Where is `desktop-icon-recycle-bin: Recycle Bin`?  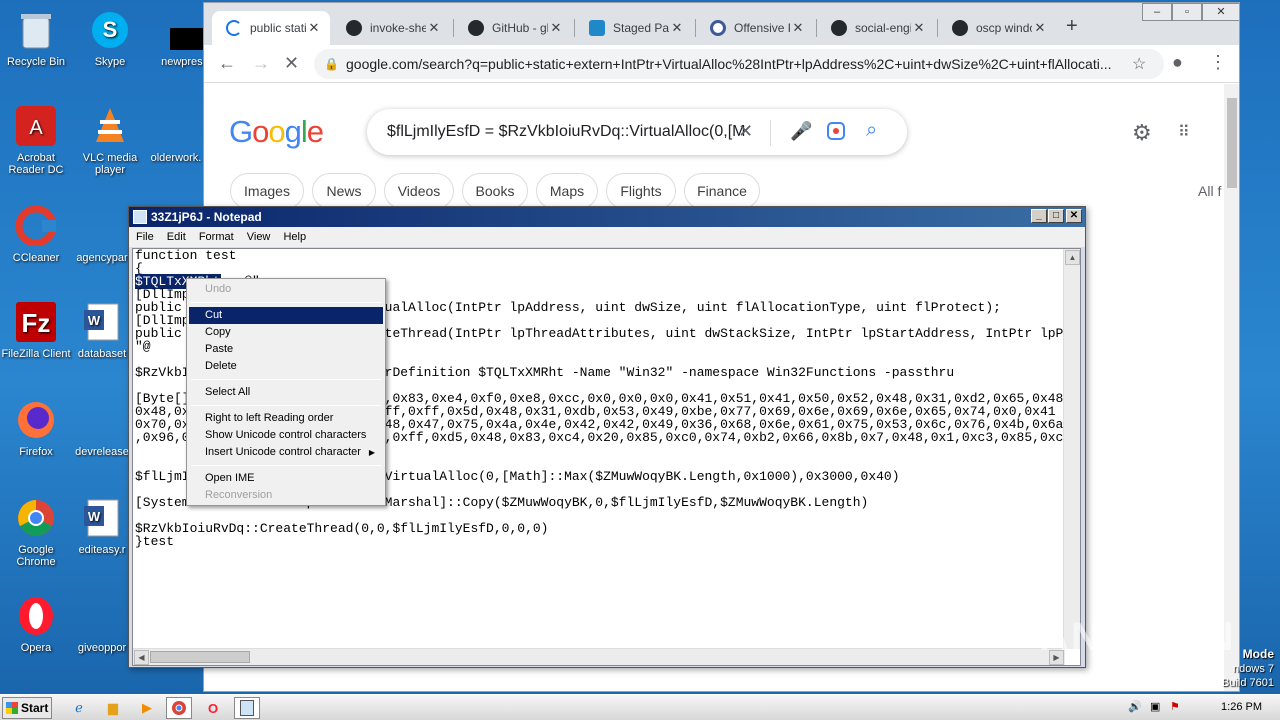
desktop-icon-recycle-bin: Recycle Bin is located at coordinates (37, 38).